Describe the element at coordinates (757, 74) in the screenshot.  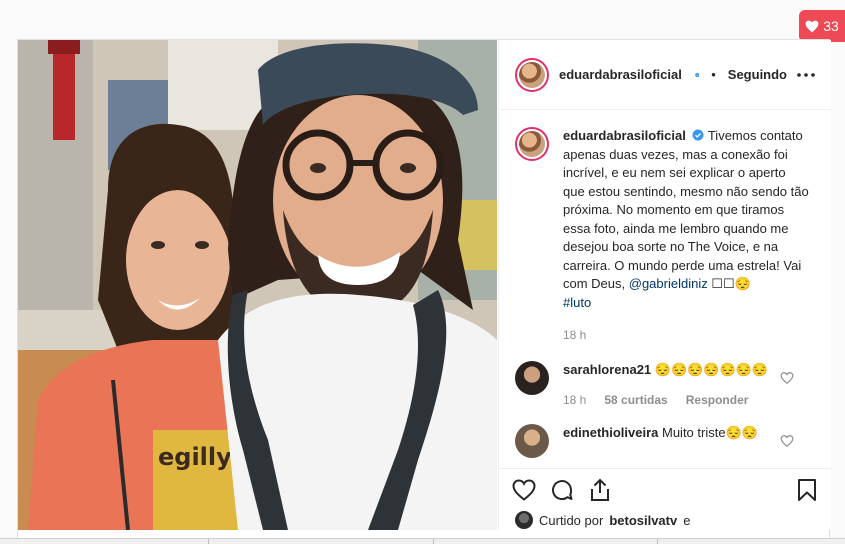
I see `following-button: Seguindo` at that location.